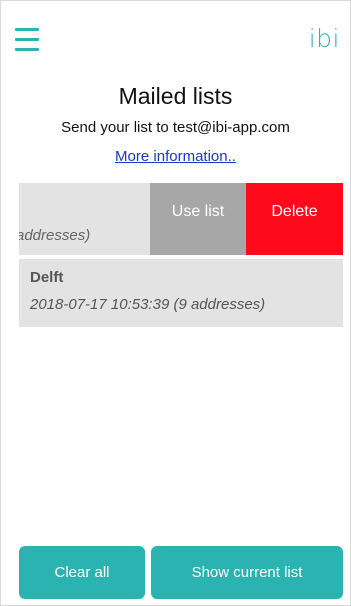 This screenshot has width=351, height=606. I want to click on menu-bar-top, so click(27, 29).